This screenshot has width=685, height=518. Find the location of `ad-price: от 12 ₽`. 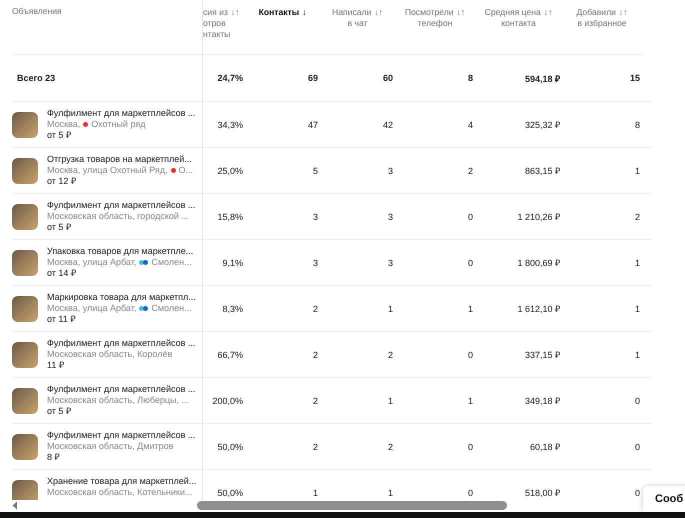

ad-price: от 12 ₽ is located at coordinates (62, 181).